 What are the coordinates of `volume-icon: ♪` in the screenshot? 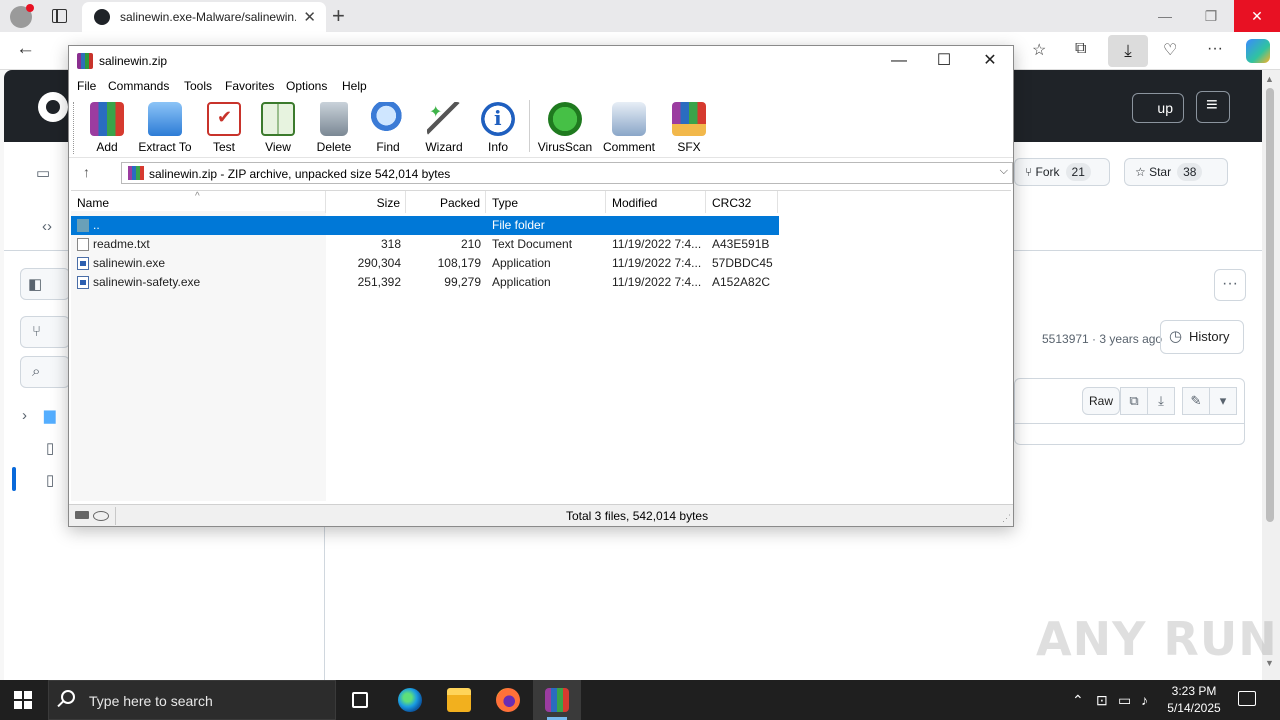 It's located at (1144, 700).